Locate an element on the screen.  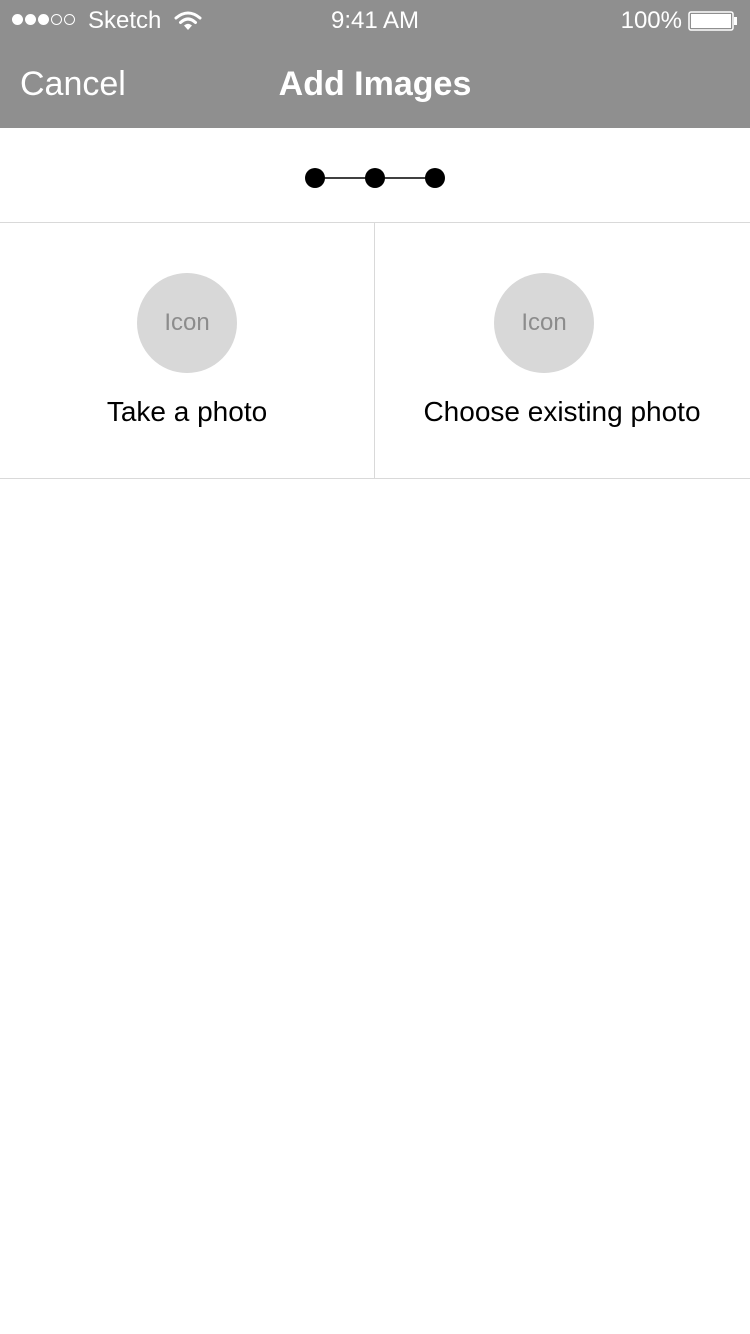
page-title: Add Images is located at coordinates (375, 84).